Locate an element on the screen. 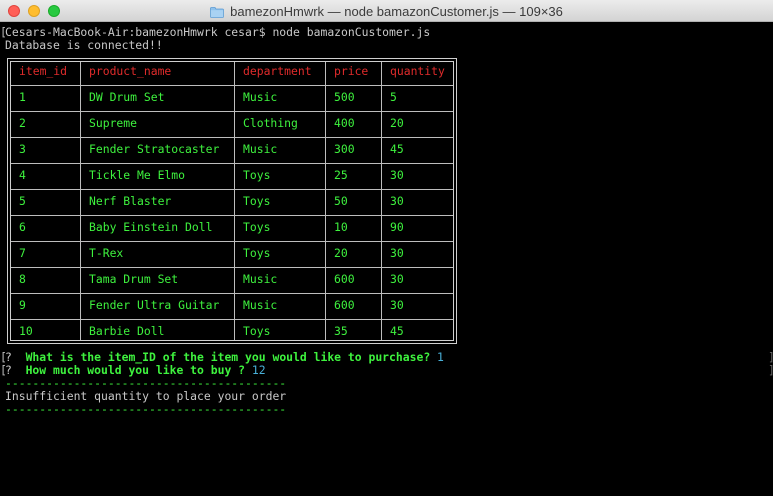 This screenshot has height=496, width=773. header-department: department is located at coordinates (277, 71).